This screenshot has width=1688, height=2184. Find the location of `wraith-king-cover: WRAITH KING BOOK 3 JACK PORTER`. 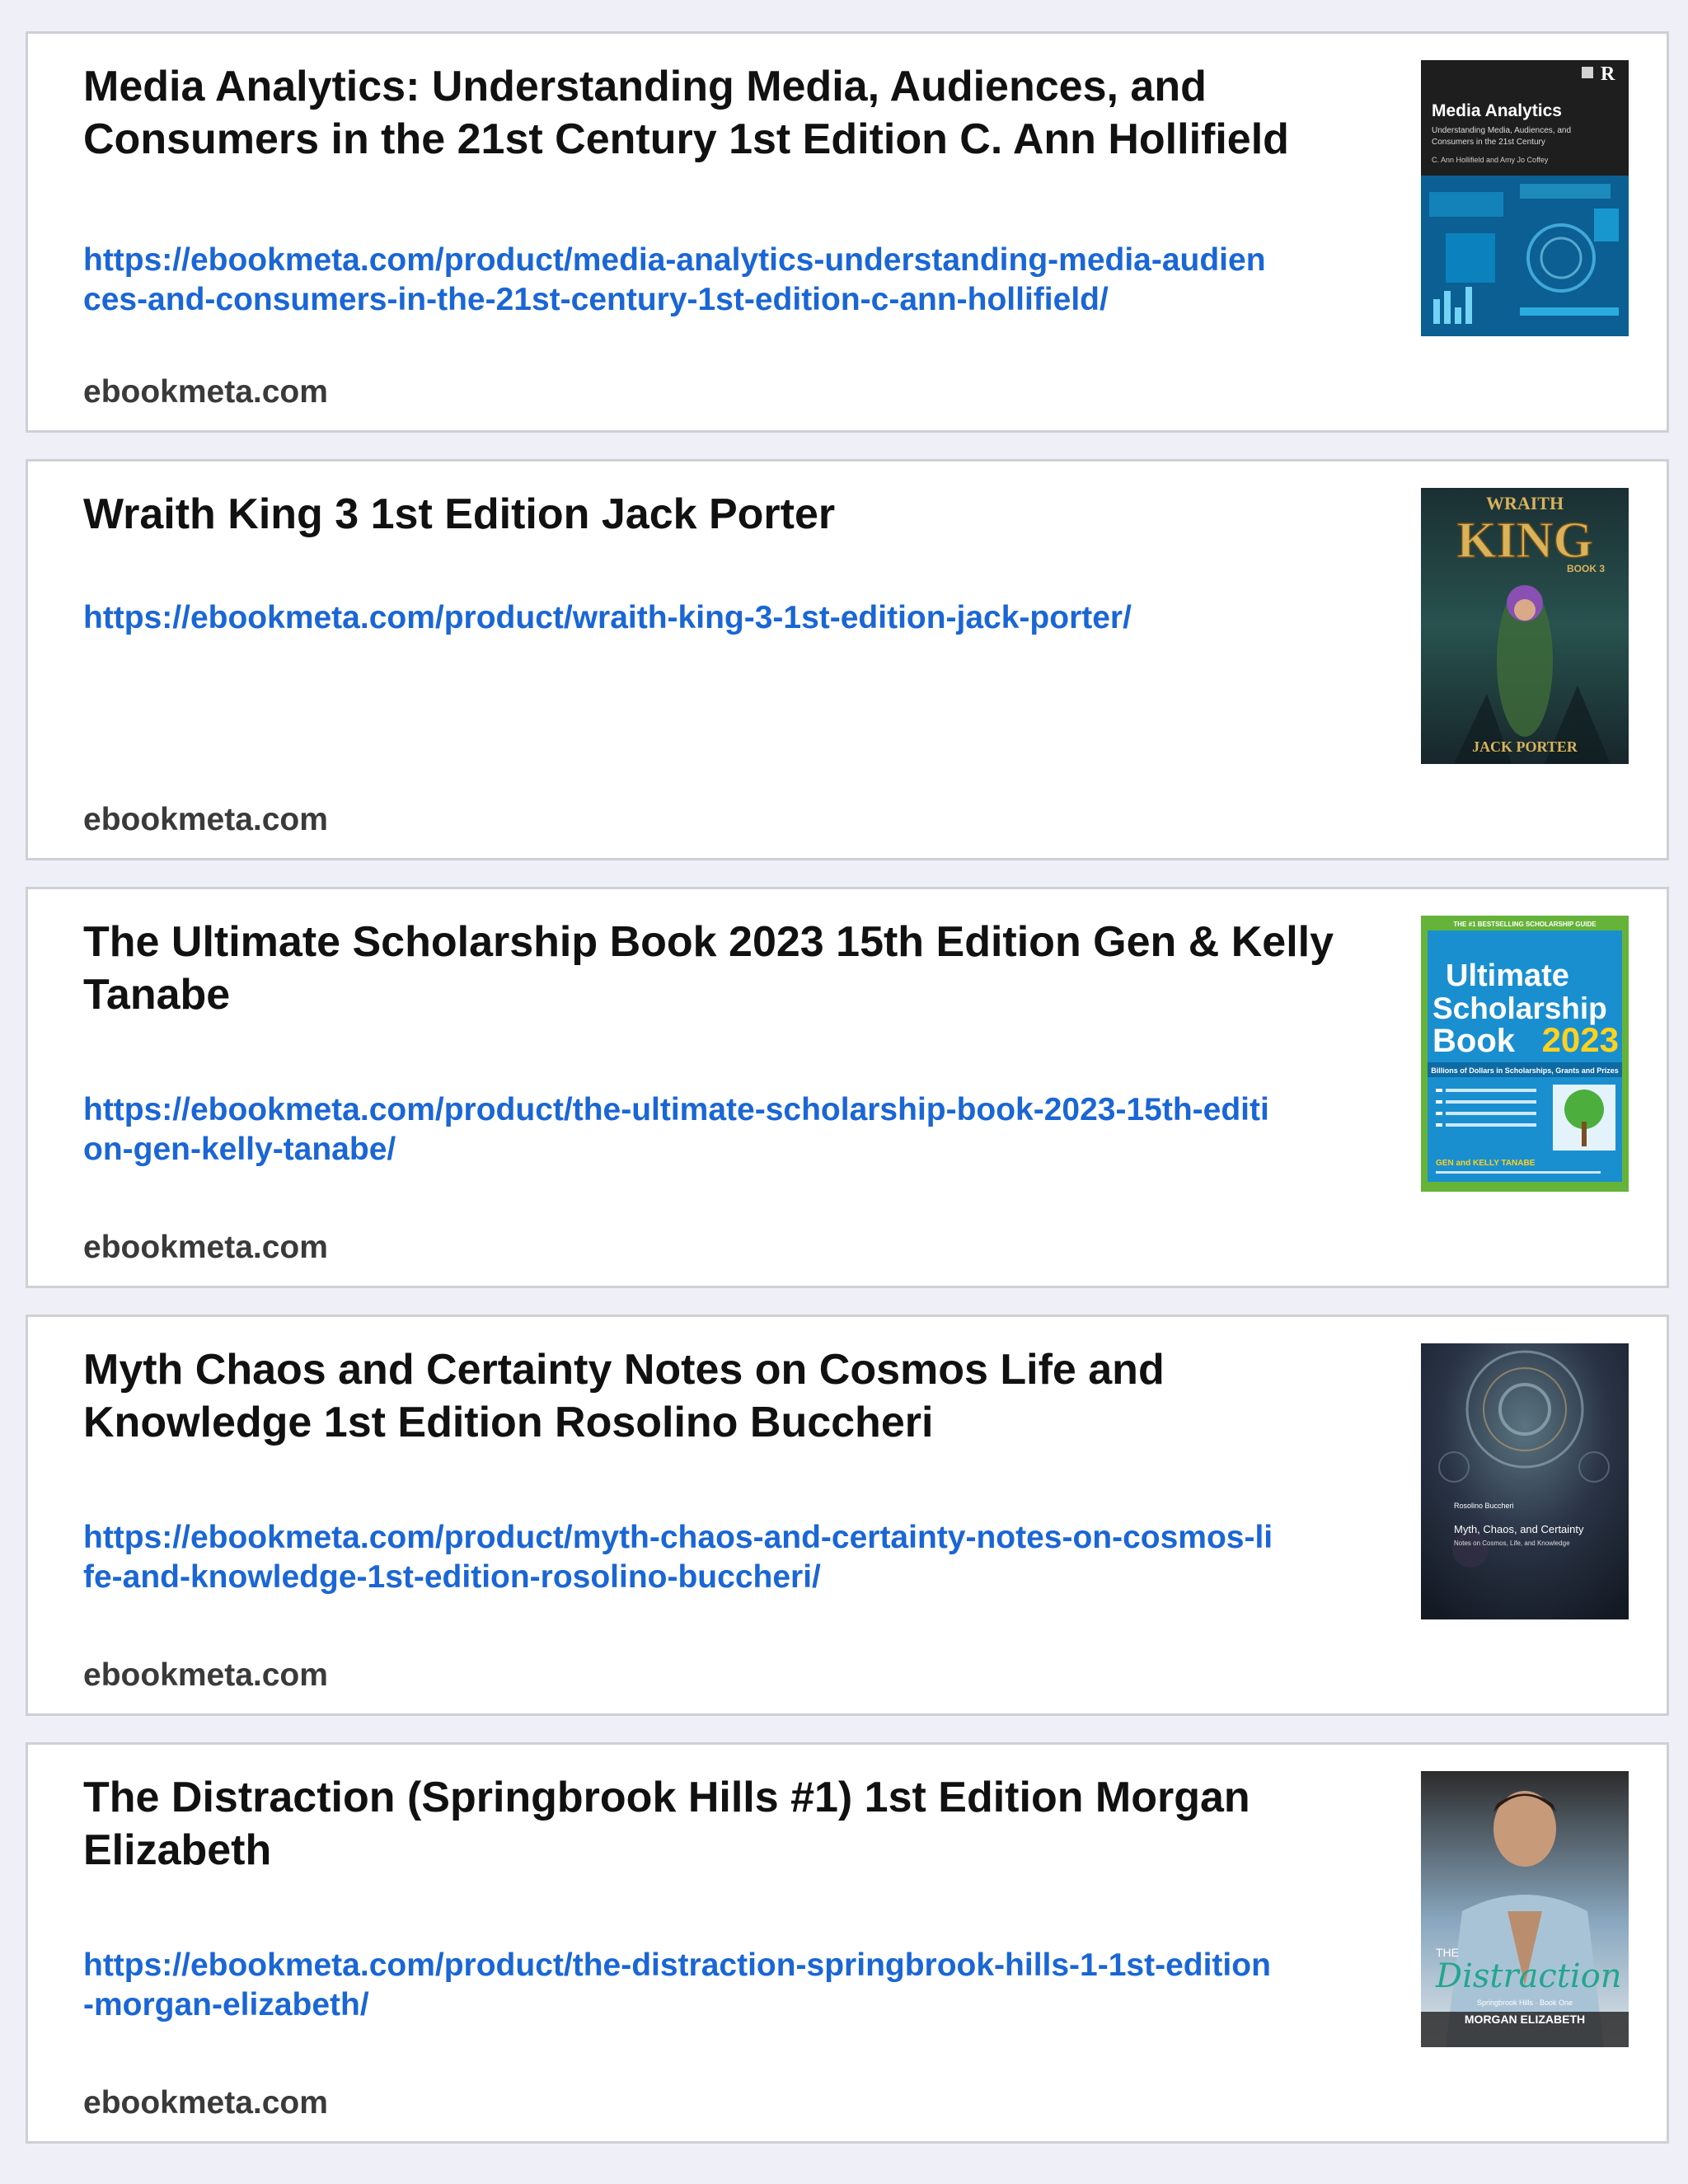

wraith-king-cover: WRAITH KING BOOK 3 JACK PORTER is located at coordinates (1525, 626).